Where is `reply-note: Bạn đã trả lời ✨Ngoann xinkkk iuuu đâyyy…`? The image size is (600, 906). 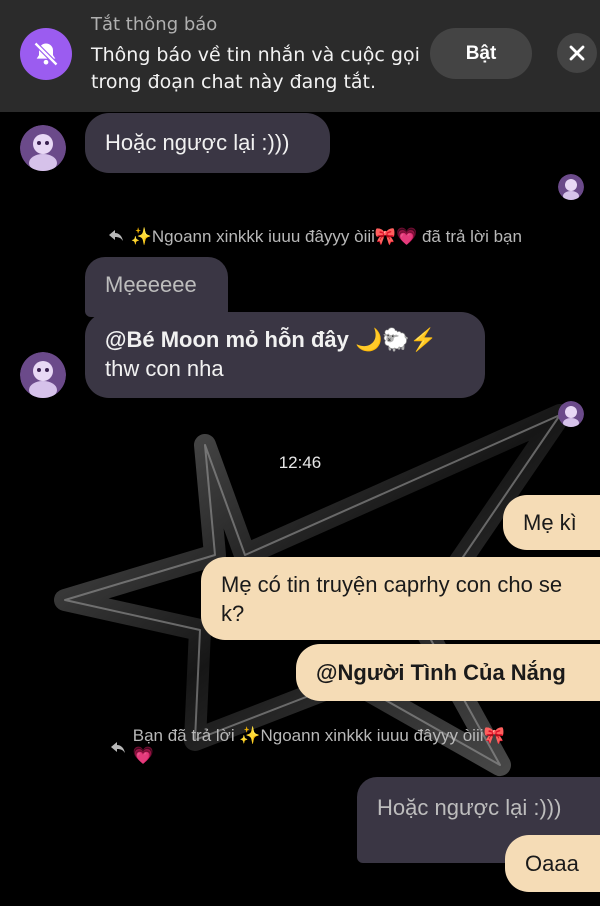 reply-note: Bạn đã trả lời ✨Ngoann xinkkk iuuu đâyyy… is located at coordinates (318, 735).